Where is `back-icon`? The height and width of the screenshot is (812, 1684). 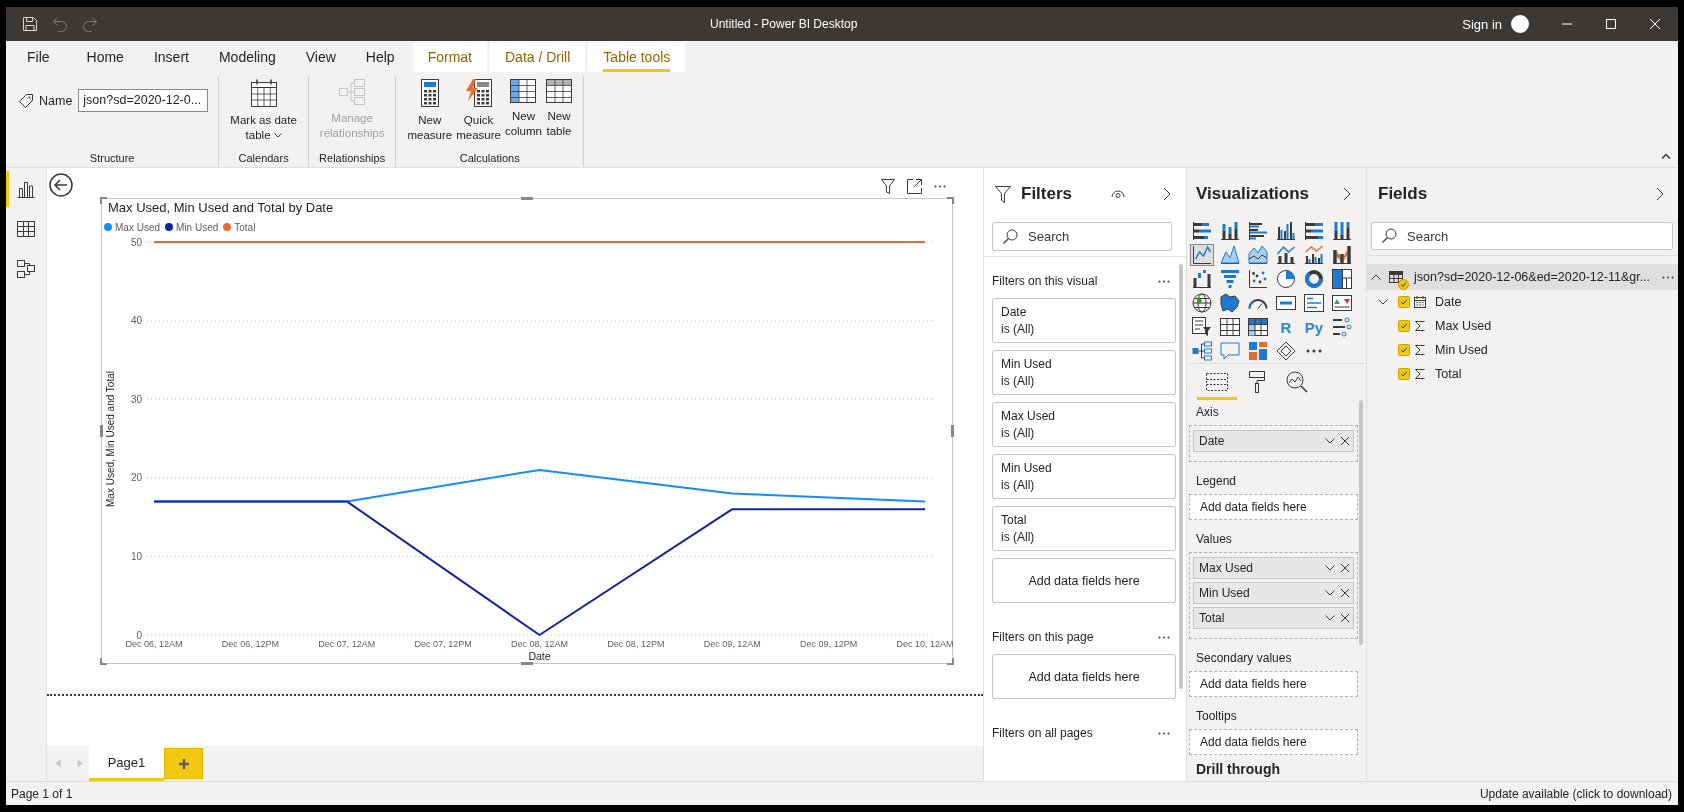 back-icon is located at coordinates (61, 185).